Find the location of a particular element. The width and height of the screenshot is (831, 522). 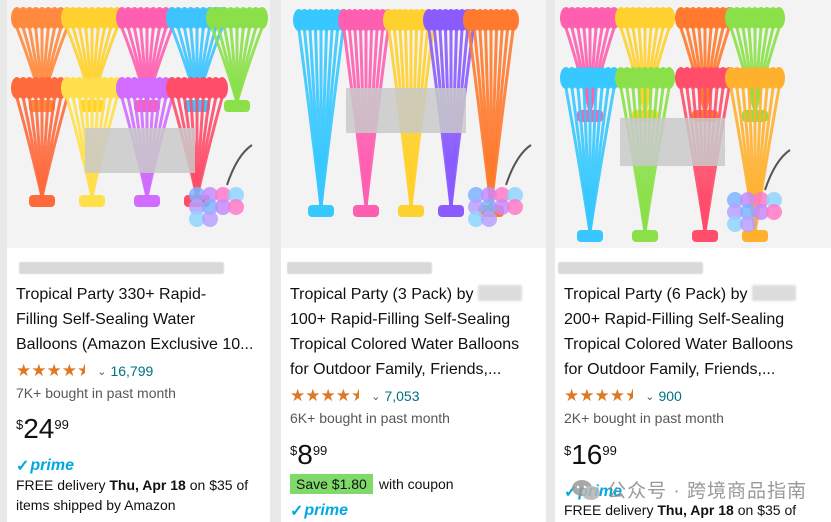

bought-text: 2K+ bought in past month is located at coordinates (644, 418).